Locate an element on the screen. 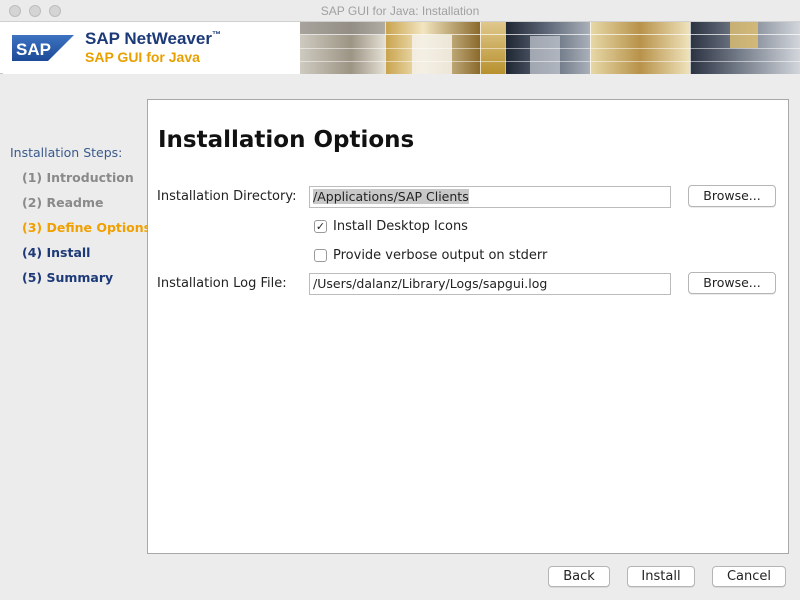 This screenshot has width=800, height=600. step-define-options: (3) Define Options is located at coordinates (87, 227).